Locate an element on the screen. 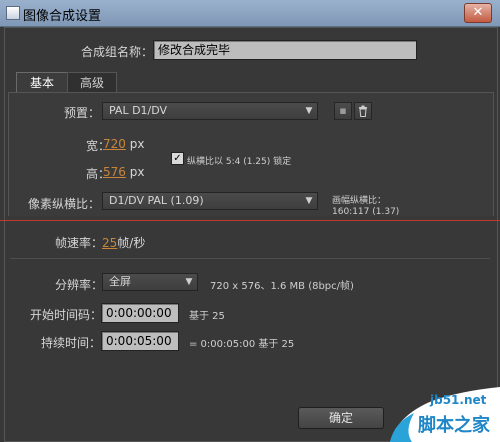 The width and height of the screenshot is (500, 442). divider is located at coordinates (250, 258).